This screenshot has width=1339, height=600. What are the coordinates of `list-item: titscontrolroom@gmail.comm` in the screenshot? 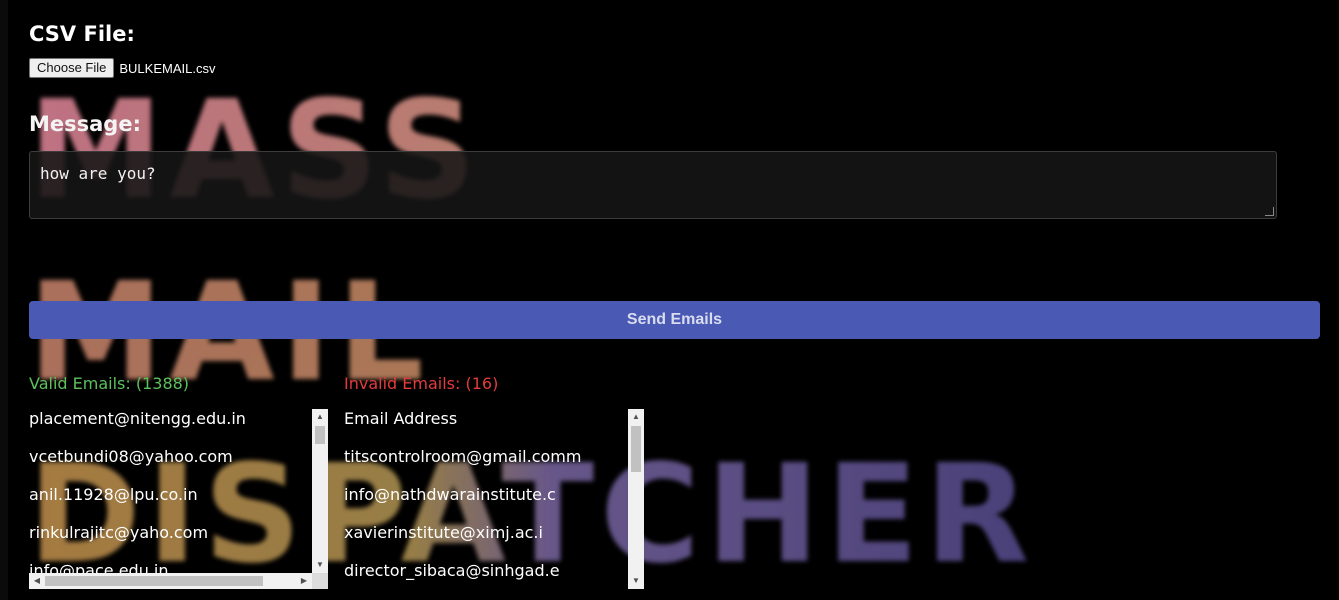 It's located at (494, 466).